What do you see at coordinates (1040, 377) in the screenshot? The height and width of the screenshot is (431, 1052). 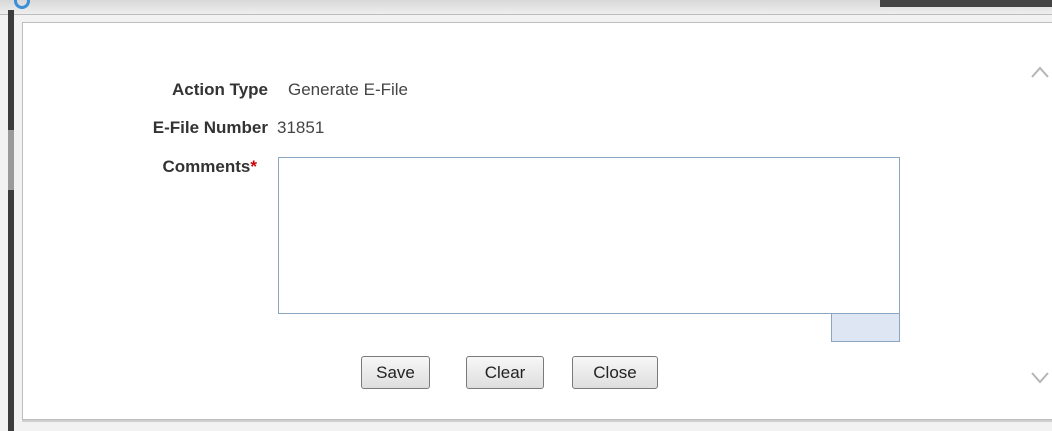 I see `chevron-down-icon` at bounding box center [1040, 377].